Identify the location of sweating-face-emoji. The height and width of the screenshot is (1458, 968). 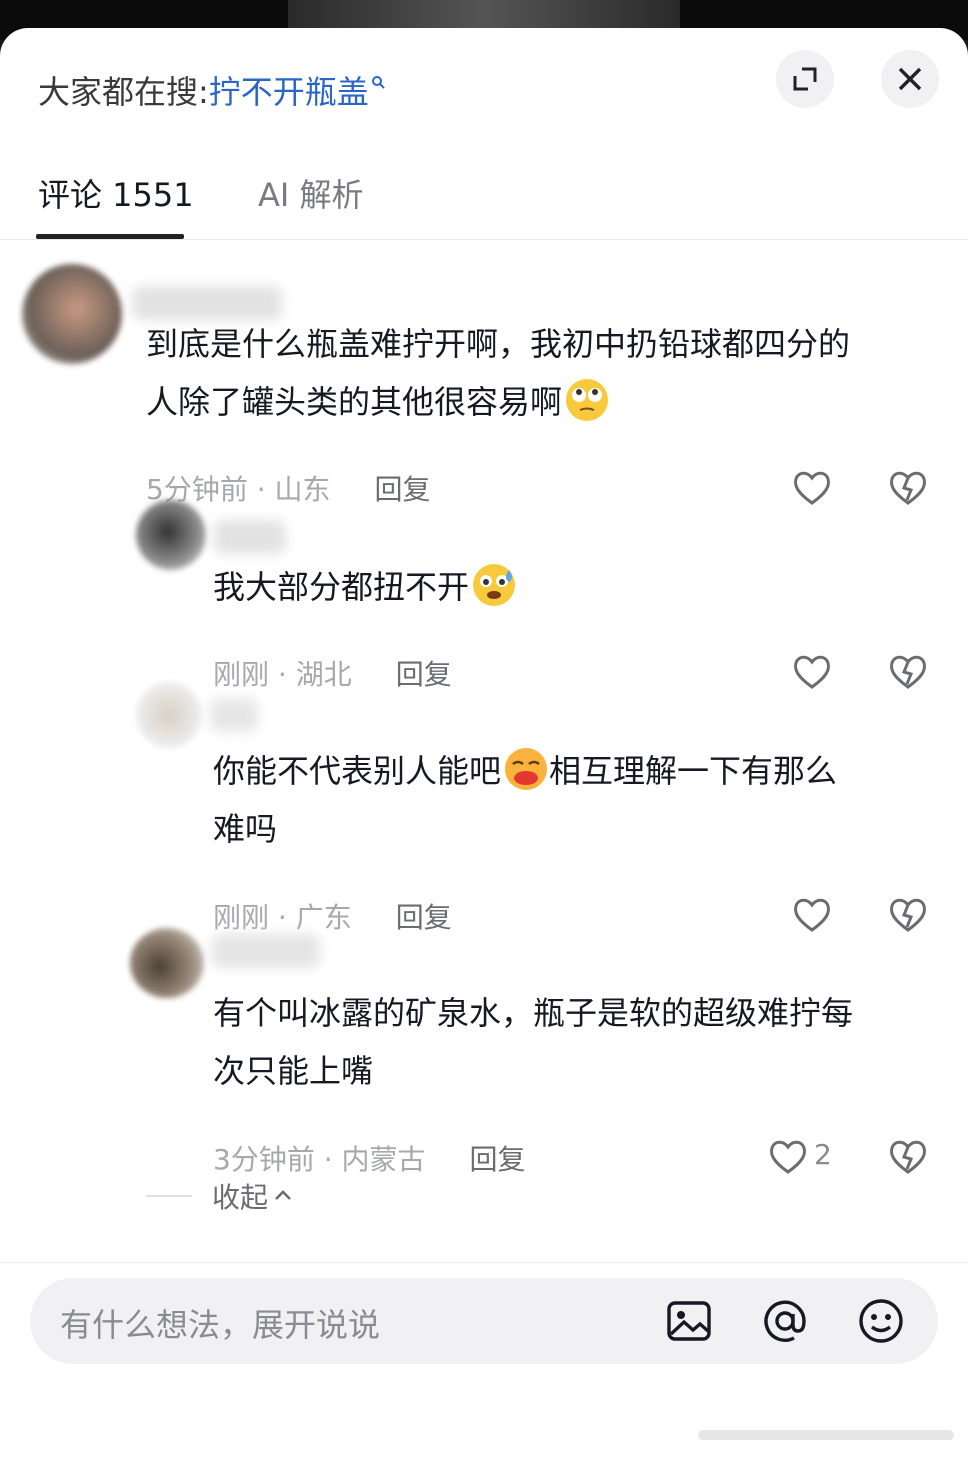
(494, 585).